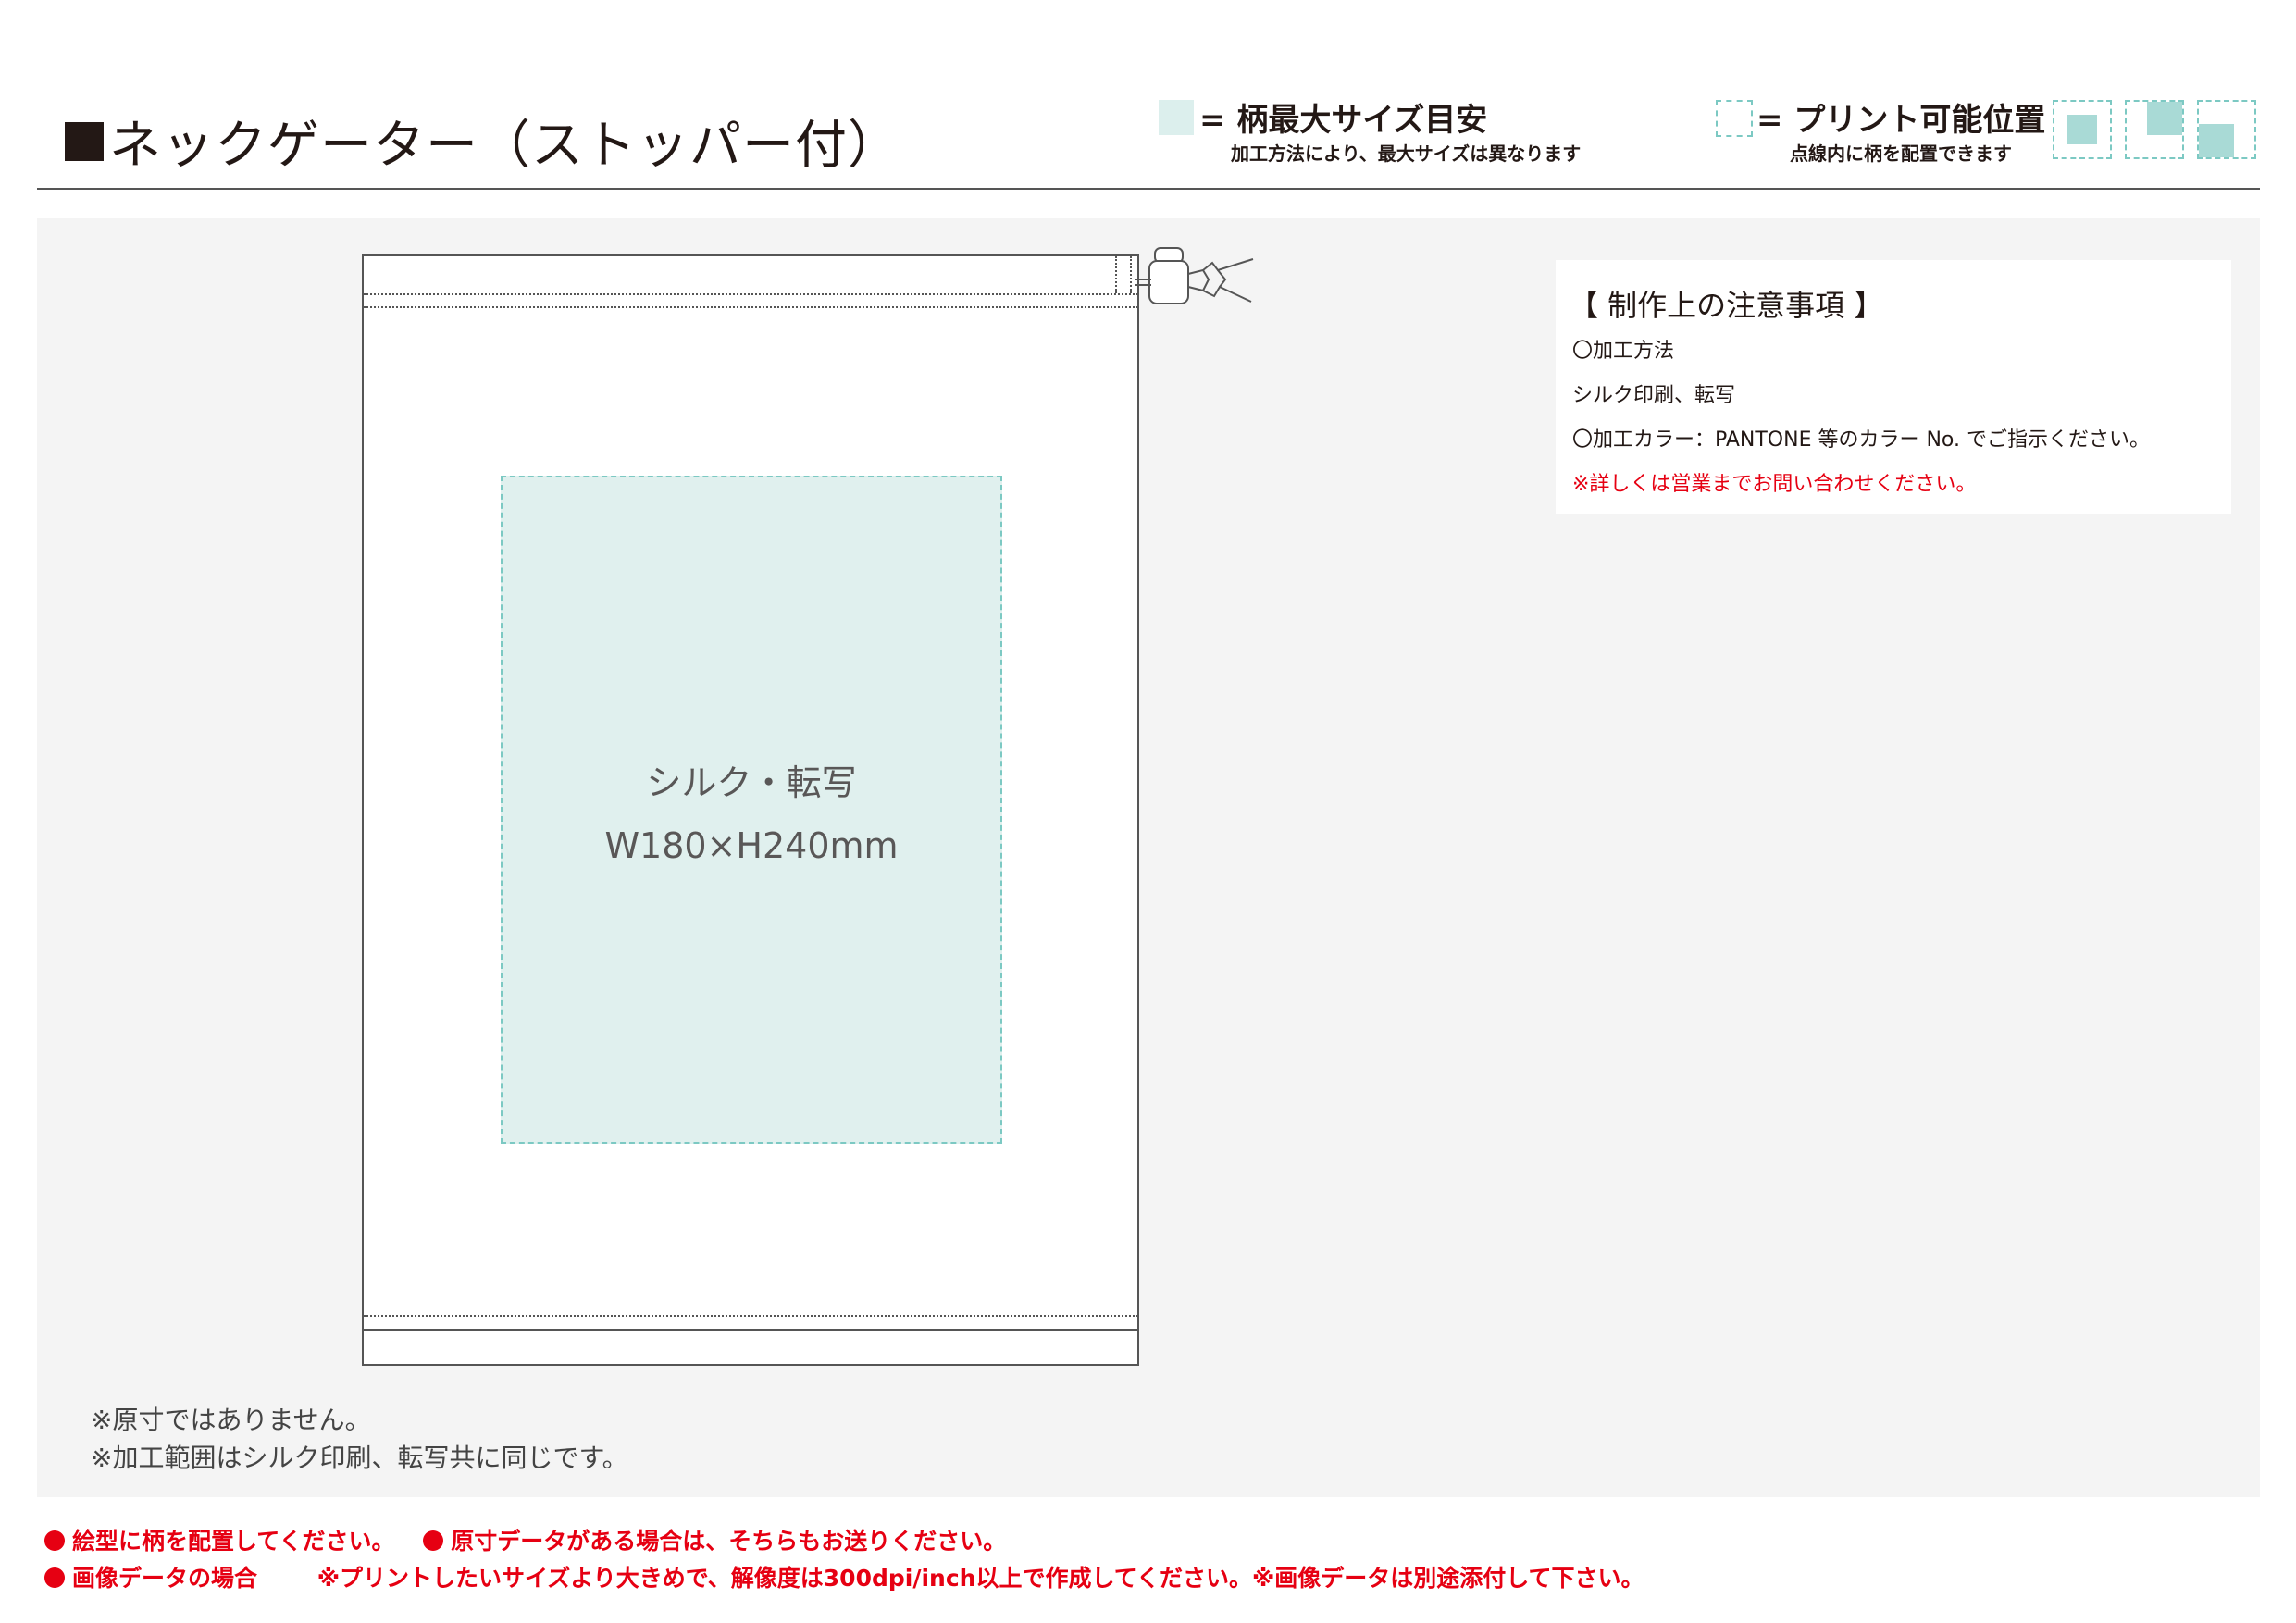 This screenshot has height=1623, width=2296. Describe the element at coordinates (1727, 305) in the screenshot. I see `notes-heading: 【 制作上の注意事項 】` at that location.